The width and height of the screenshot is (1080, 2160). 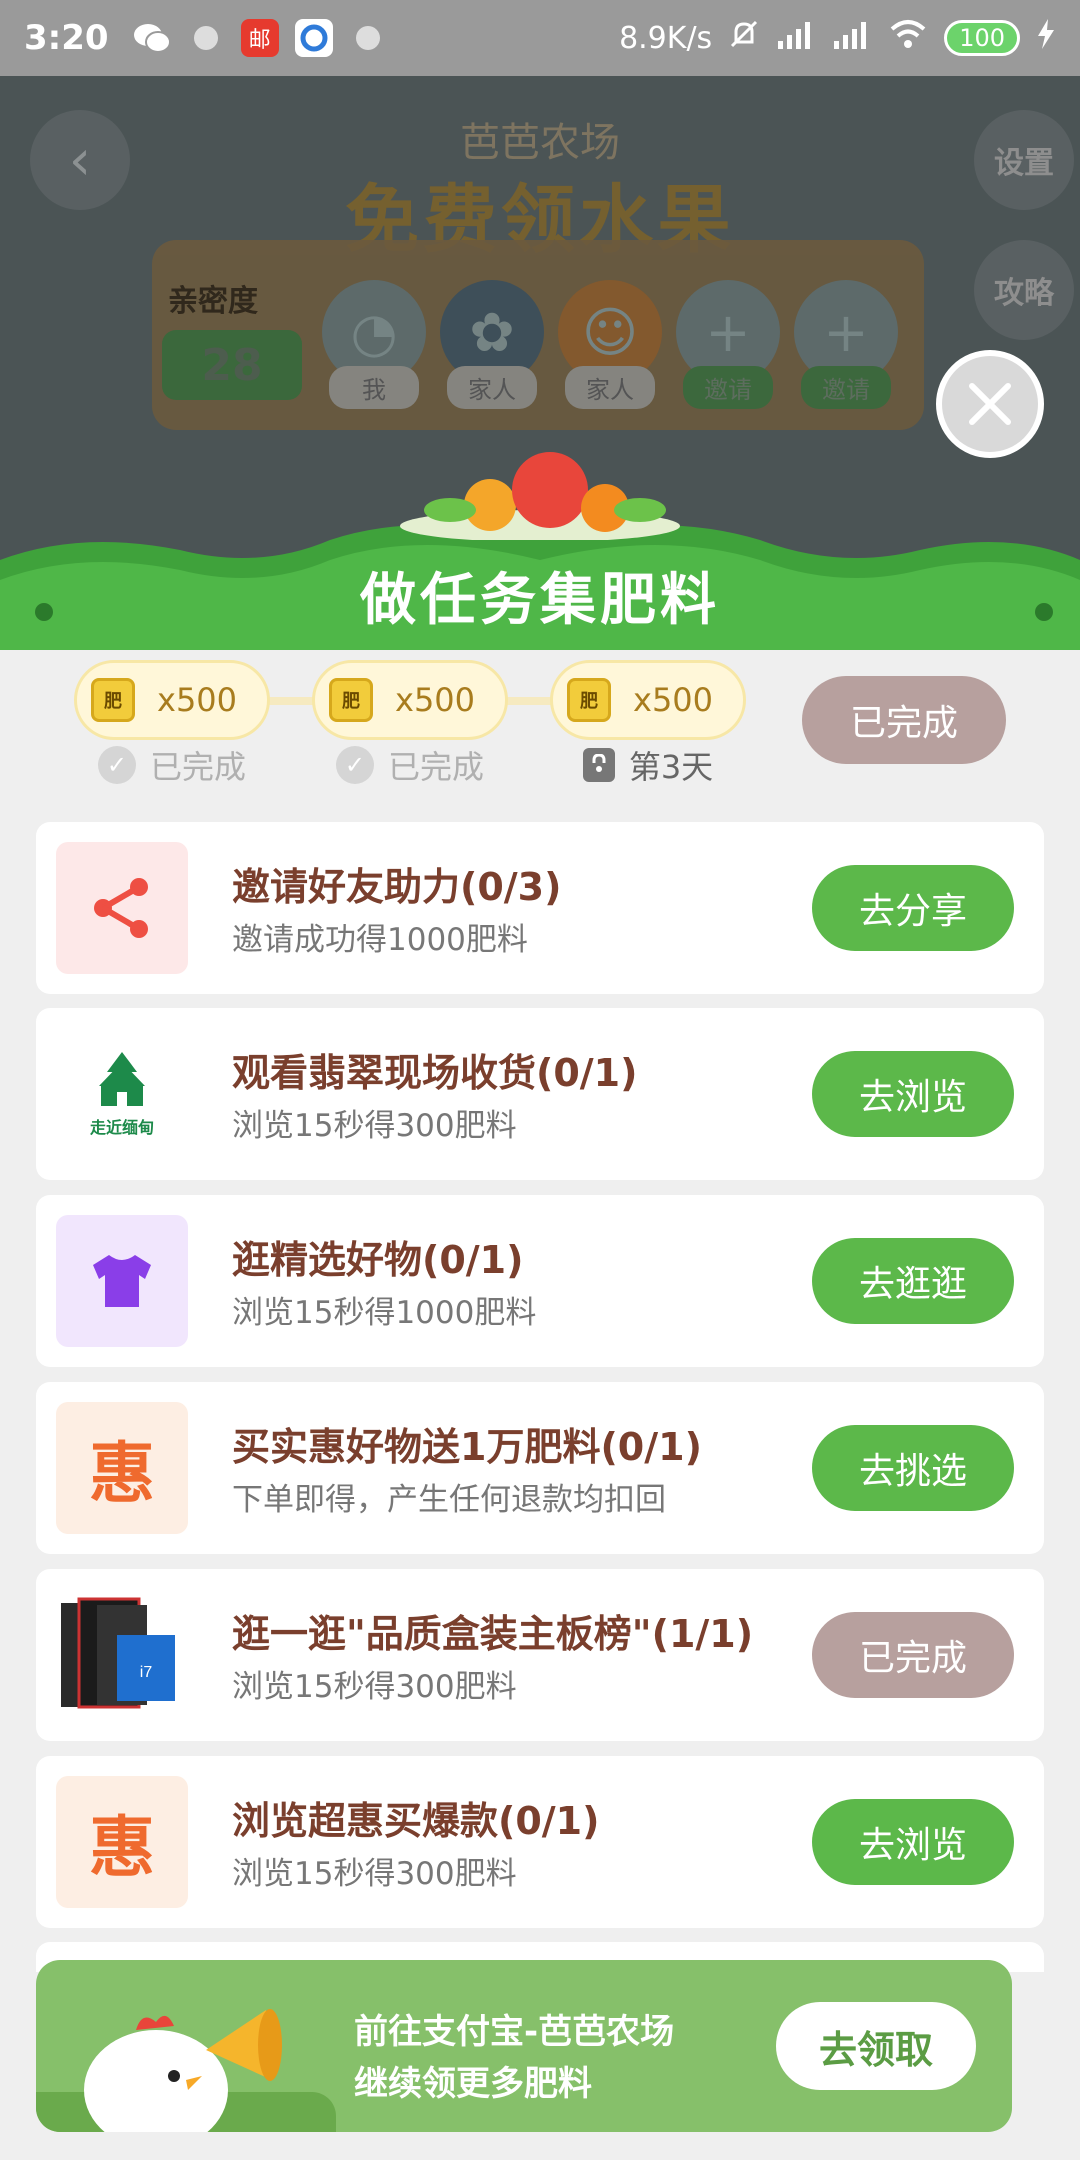 What do you see at coordinates (492, 344) in the screenshot?
I see `member-family: ✿ 家人` at bounding box center [492, 344].